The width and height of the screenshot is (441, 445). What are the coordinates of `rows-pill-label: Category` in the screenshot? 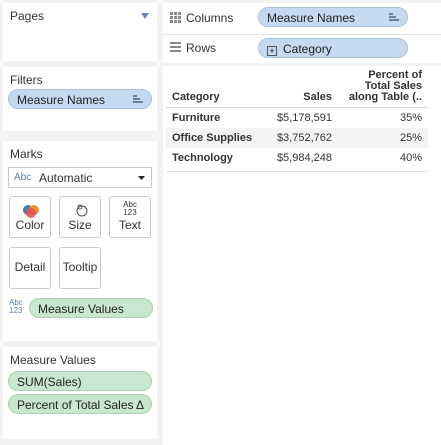 It's located at (307, 49).